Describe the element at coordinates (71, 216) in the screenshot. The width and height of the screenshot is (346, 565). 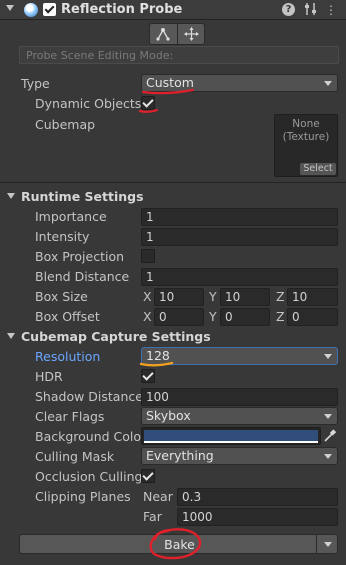
I see `importance-label: Importance` at that location.